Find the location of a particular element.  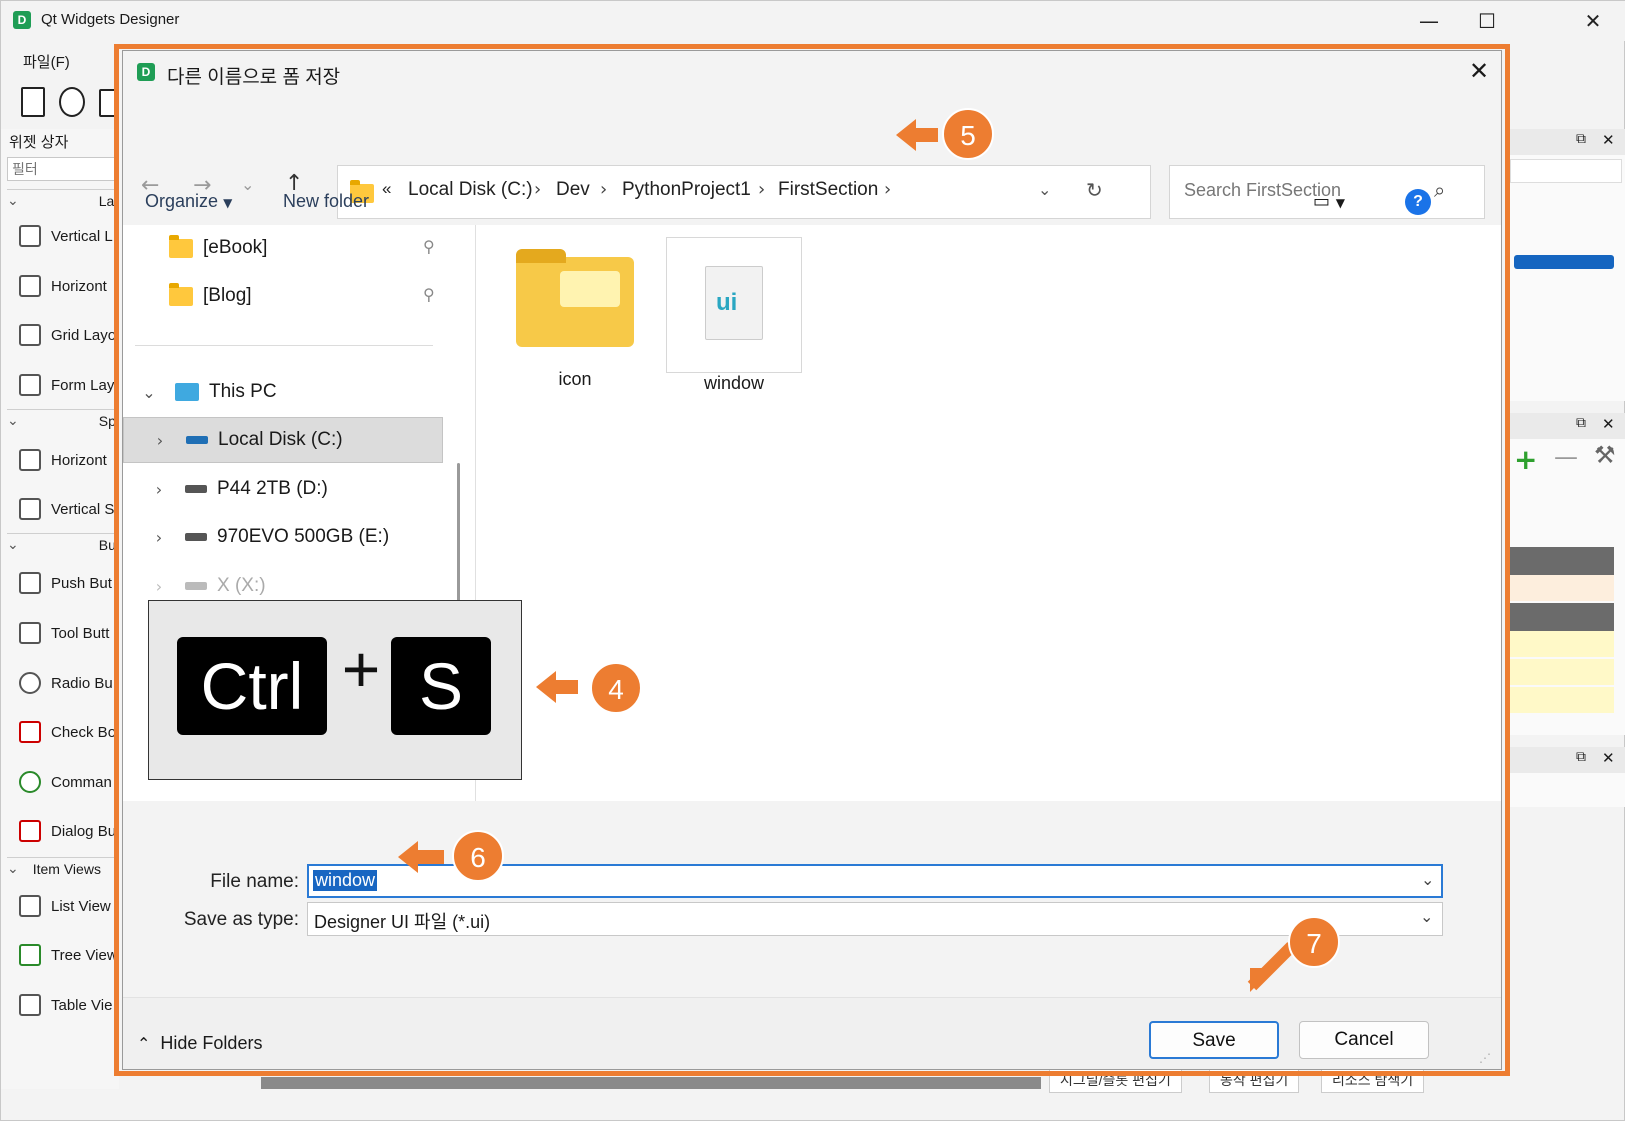

designer-app-icon: D is located at coordinates (146, 72).